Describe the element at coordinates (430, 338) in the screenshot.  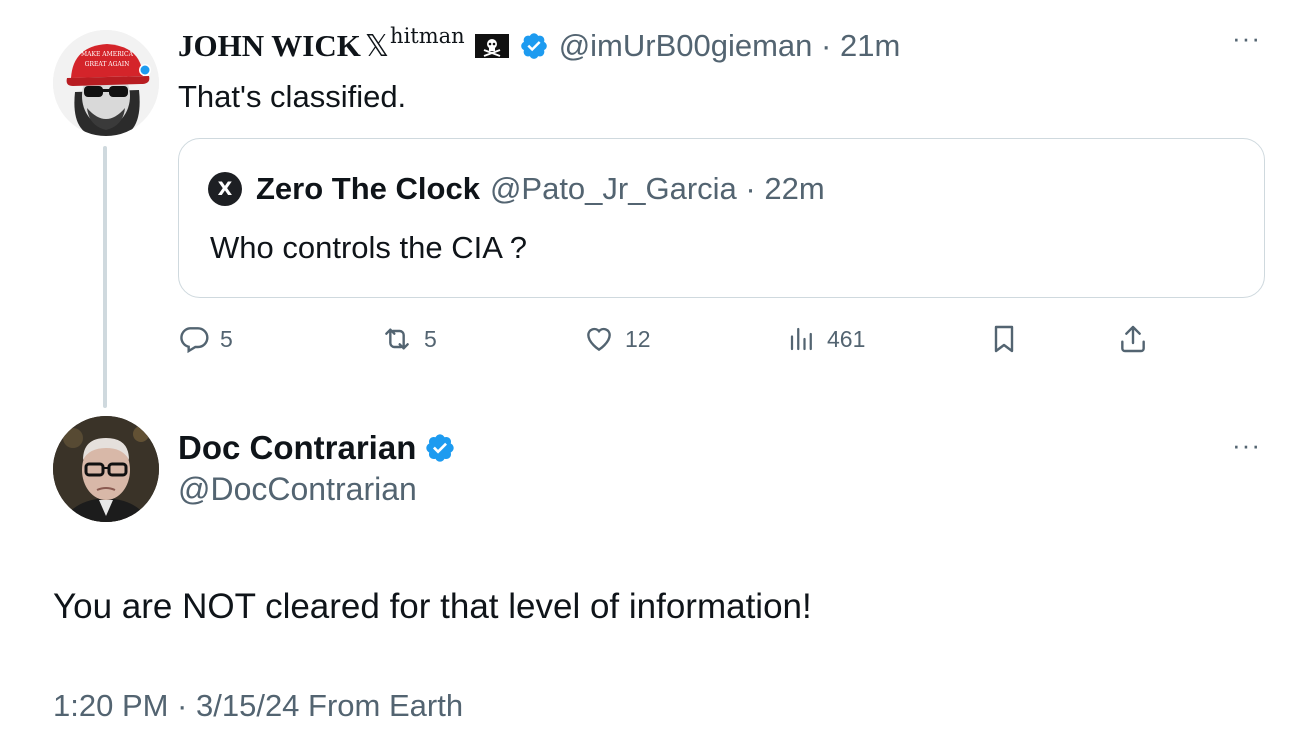
I see `repost-count: 5` at that location.